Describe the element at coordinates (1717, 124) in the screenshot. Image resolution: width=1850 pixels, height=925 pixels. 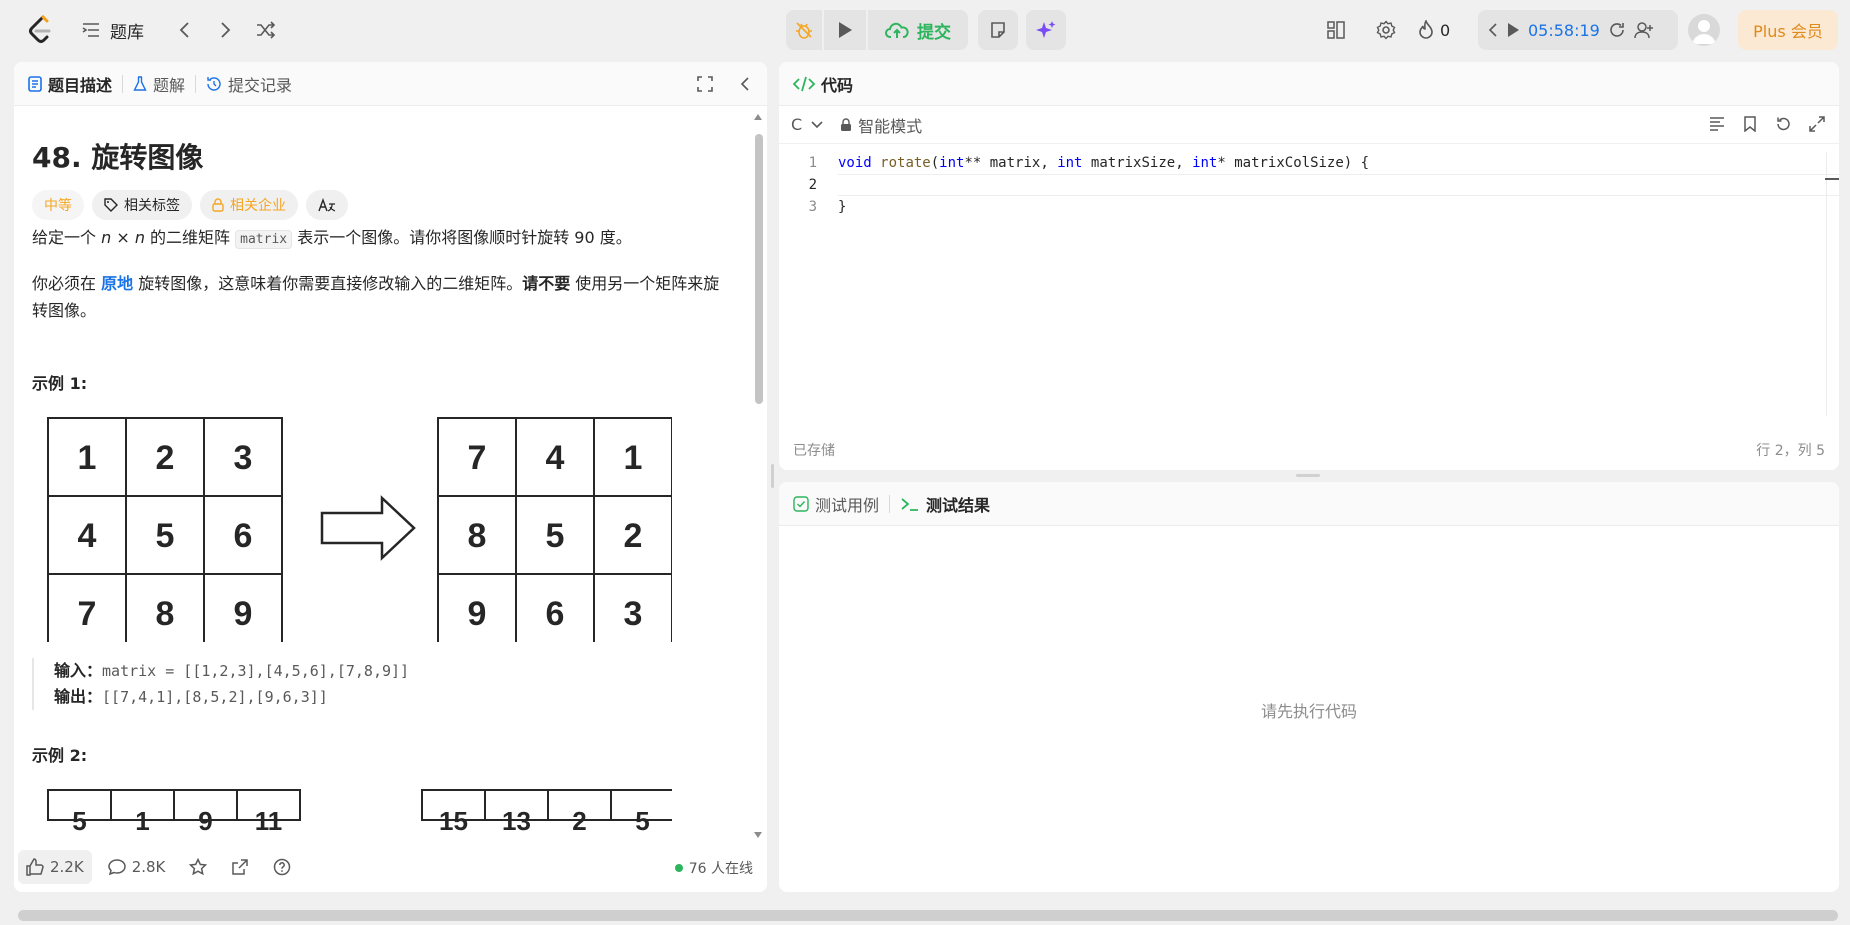
I see `format-code-icon` at that location.